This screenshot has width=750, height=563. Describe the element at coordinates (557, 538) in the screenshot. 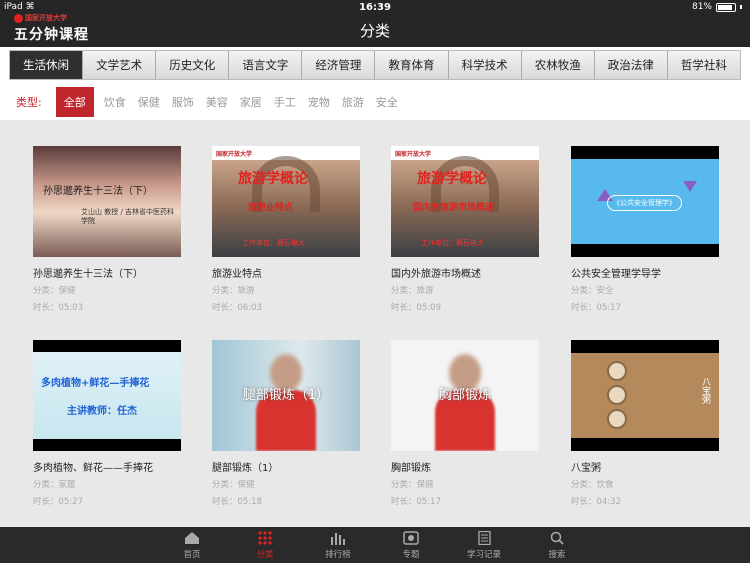

I see `search-icon` at that location.